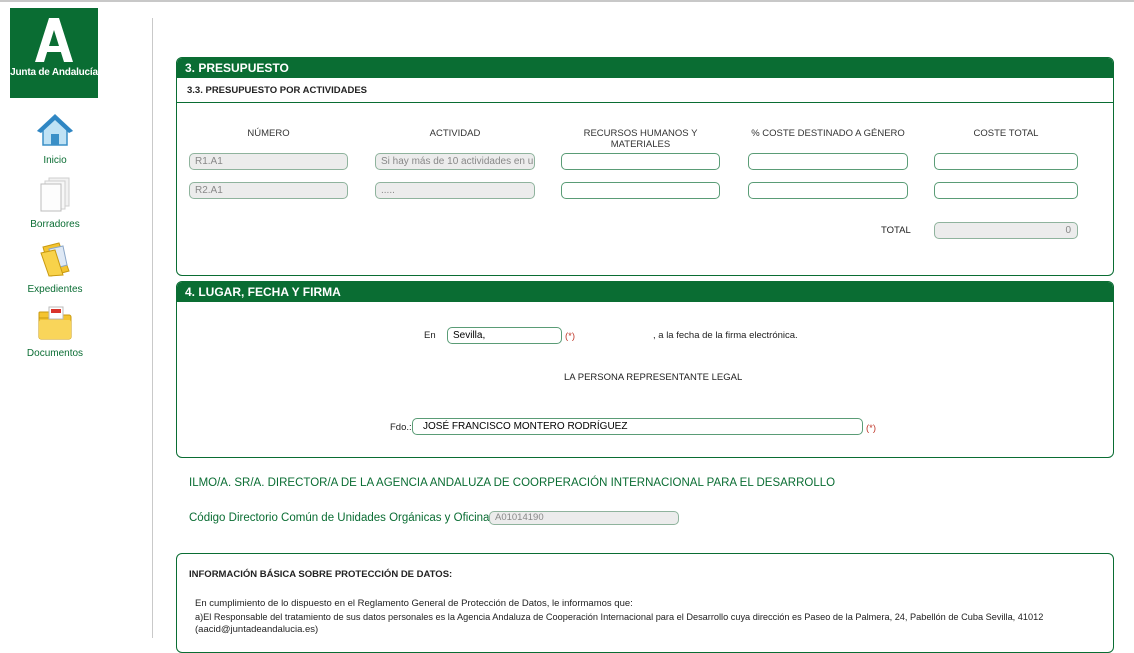  I want to click on total-label: TOTAL, so click(896, 230).